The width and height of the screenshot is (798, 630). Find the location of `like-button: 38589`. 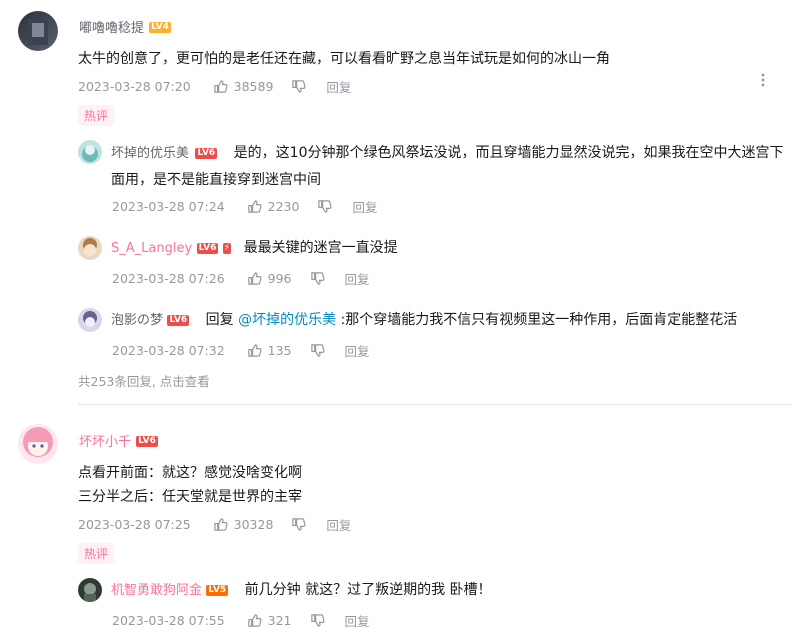

like-button: 38589 is located at coordinates (243, 86).